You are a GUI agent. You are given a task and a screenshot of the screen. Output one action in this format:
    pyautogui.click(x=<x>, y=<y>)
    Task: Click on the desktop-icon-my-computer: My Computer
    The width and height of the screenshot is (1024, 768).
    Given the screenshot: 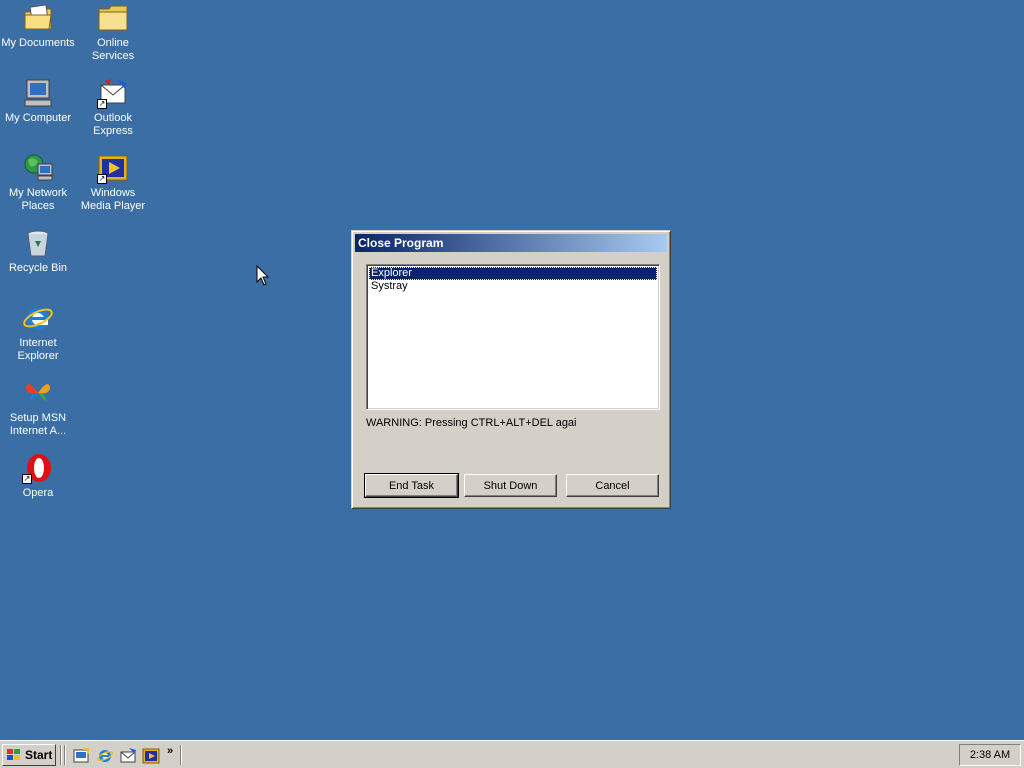 What is the action you would take?
    pyautogui.click(x=38, y=101)
    